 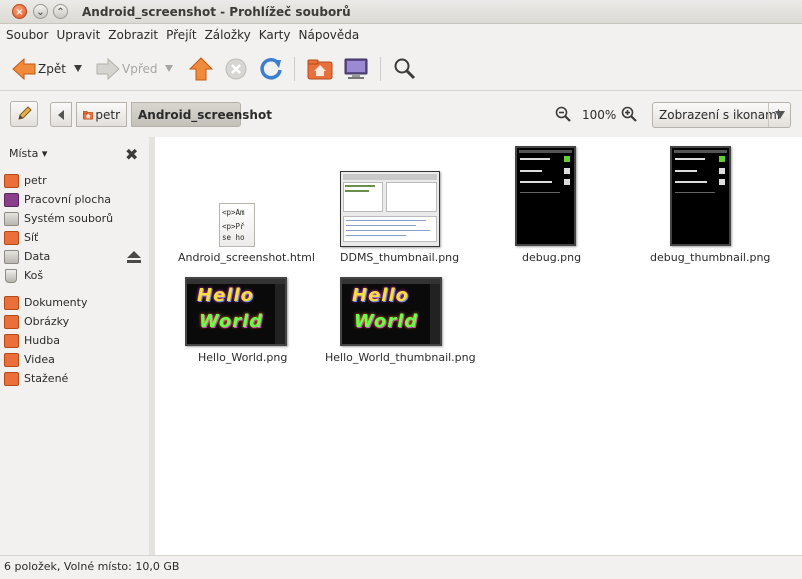 I want to click on breadcrumb-back-button, so click(x=61, y=114).